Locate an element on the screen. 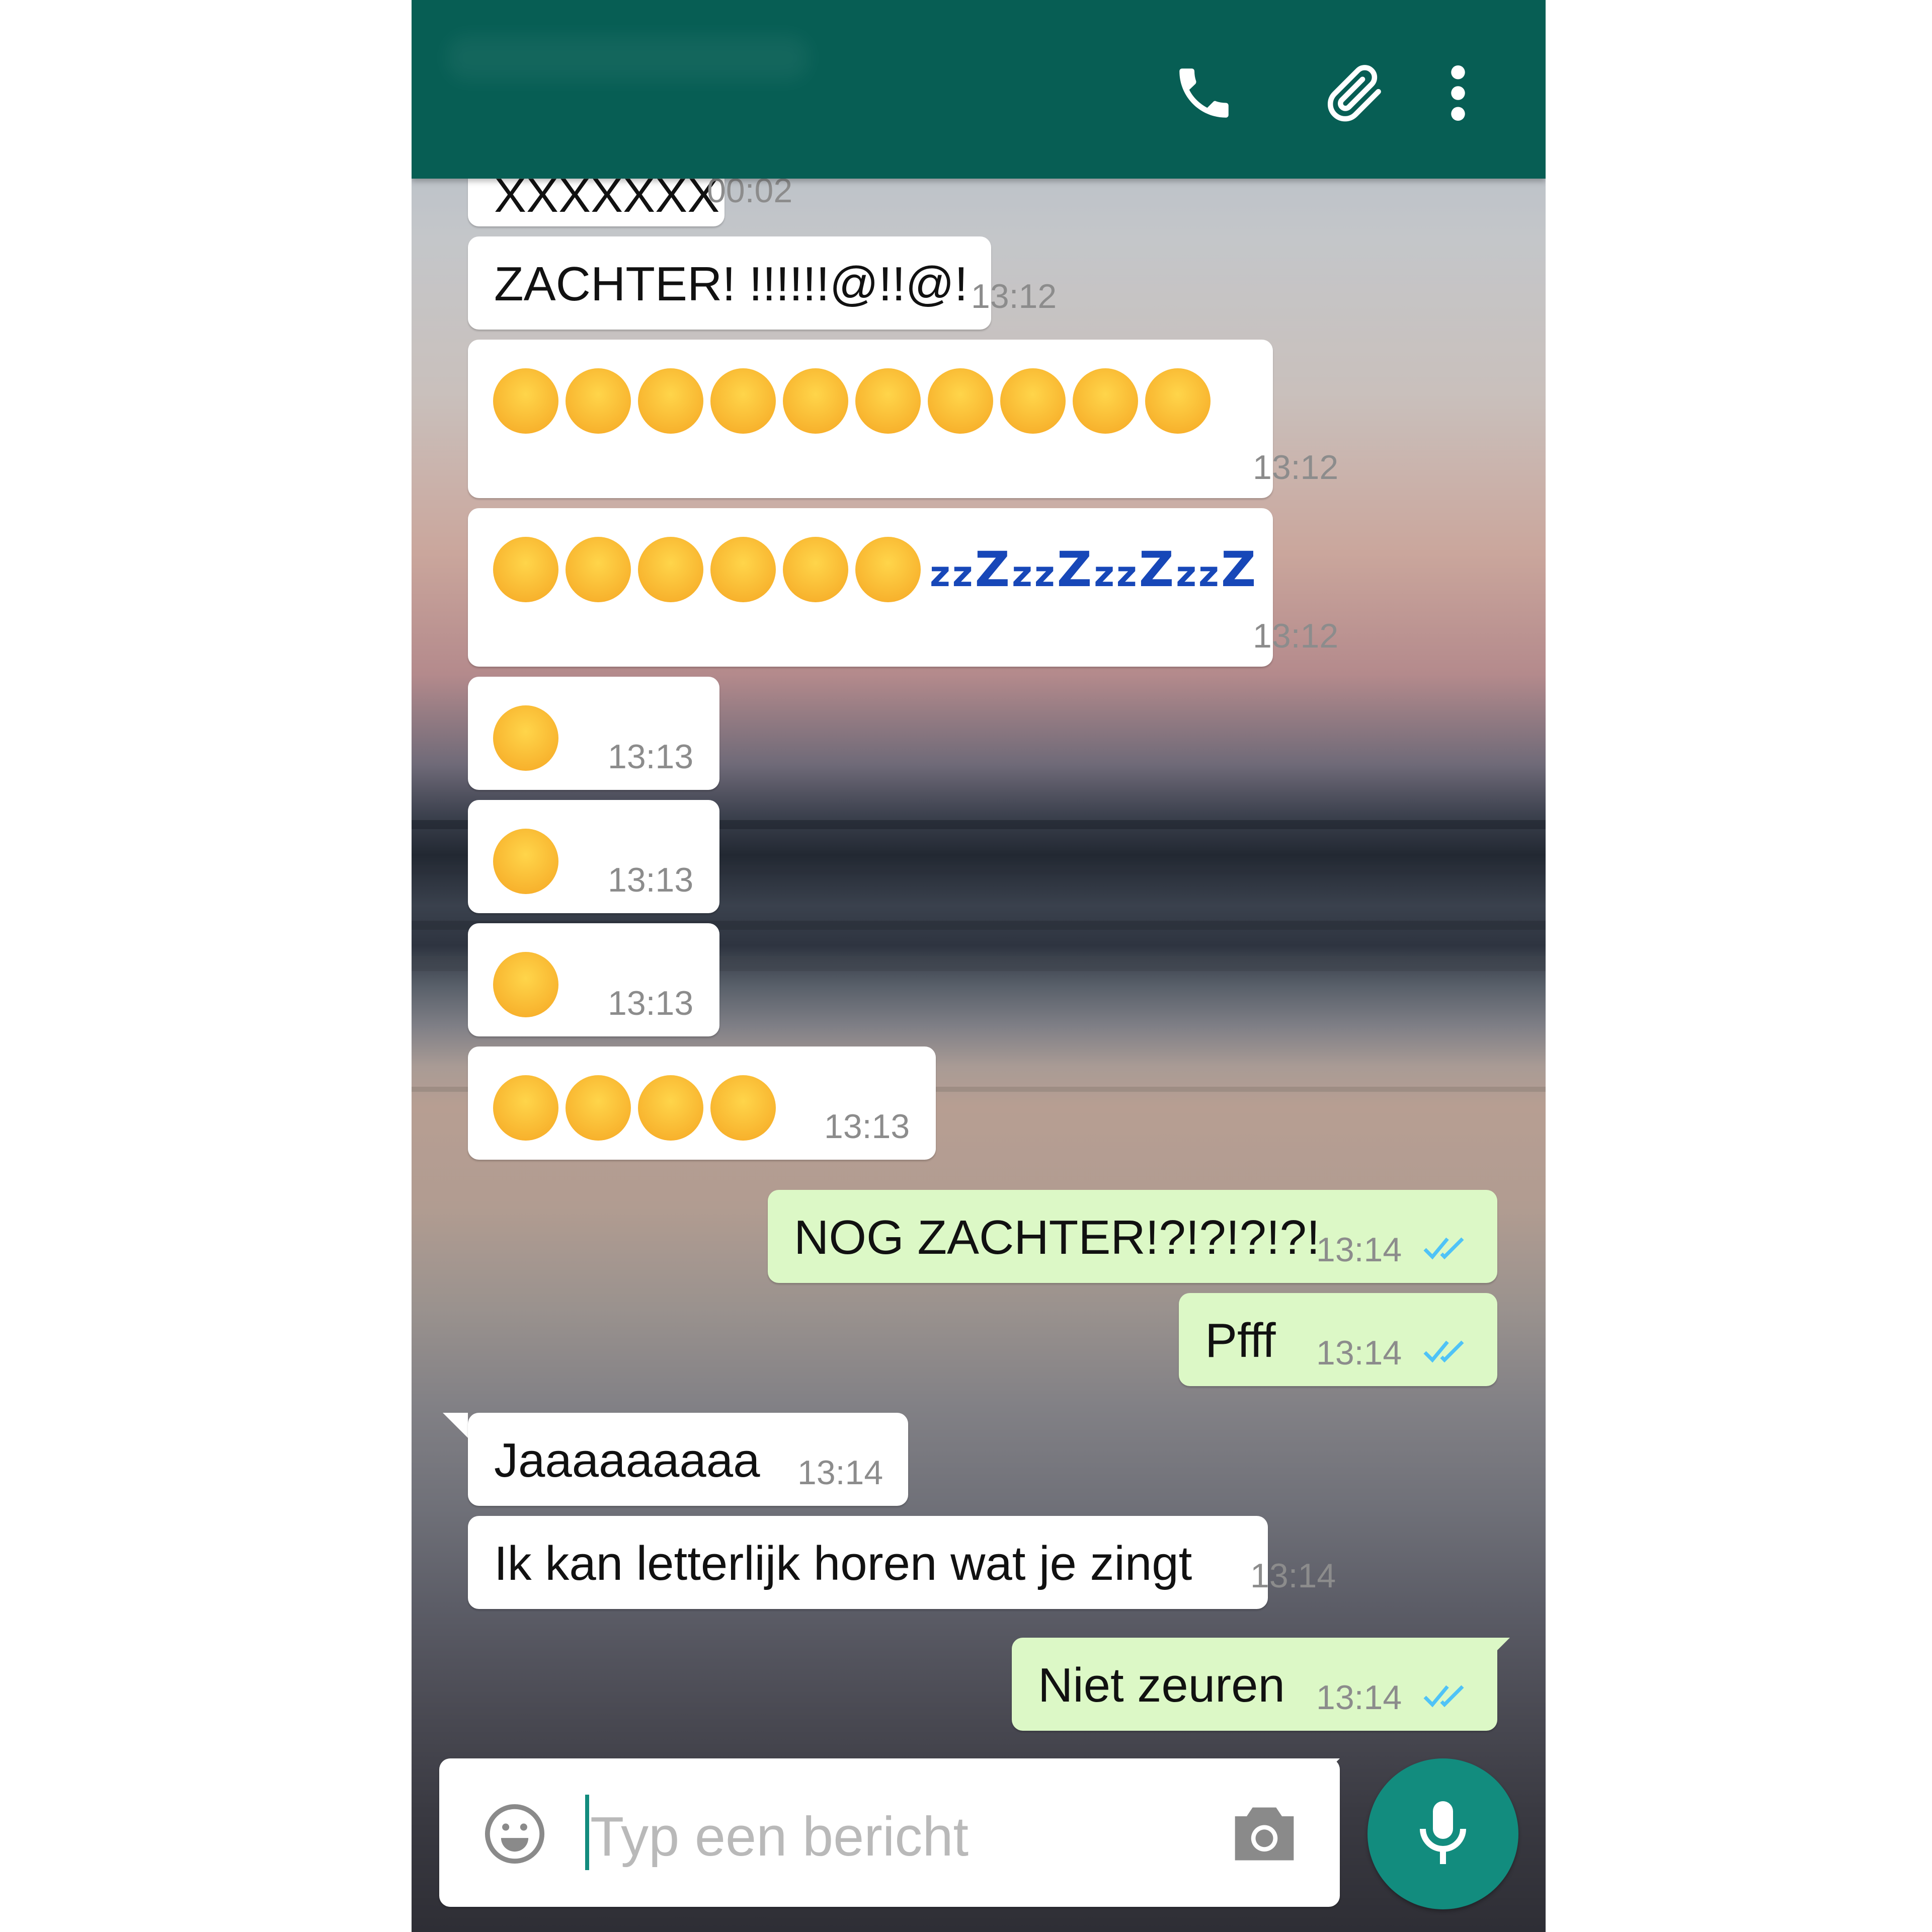 The width and height of the screenshot is (1932, 1932). emoji-row: zzZzzZzzZzzZ is located at coordinates (879, 567).